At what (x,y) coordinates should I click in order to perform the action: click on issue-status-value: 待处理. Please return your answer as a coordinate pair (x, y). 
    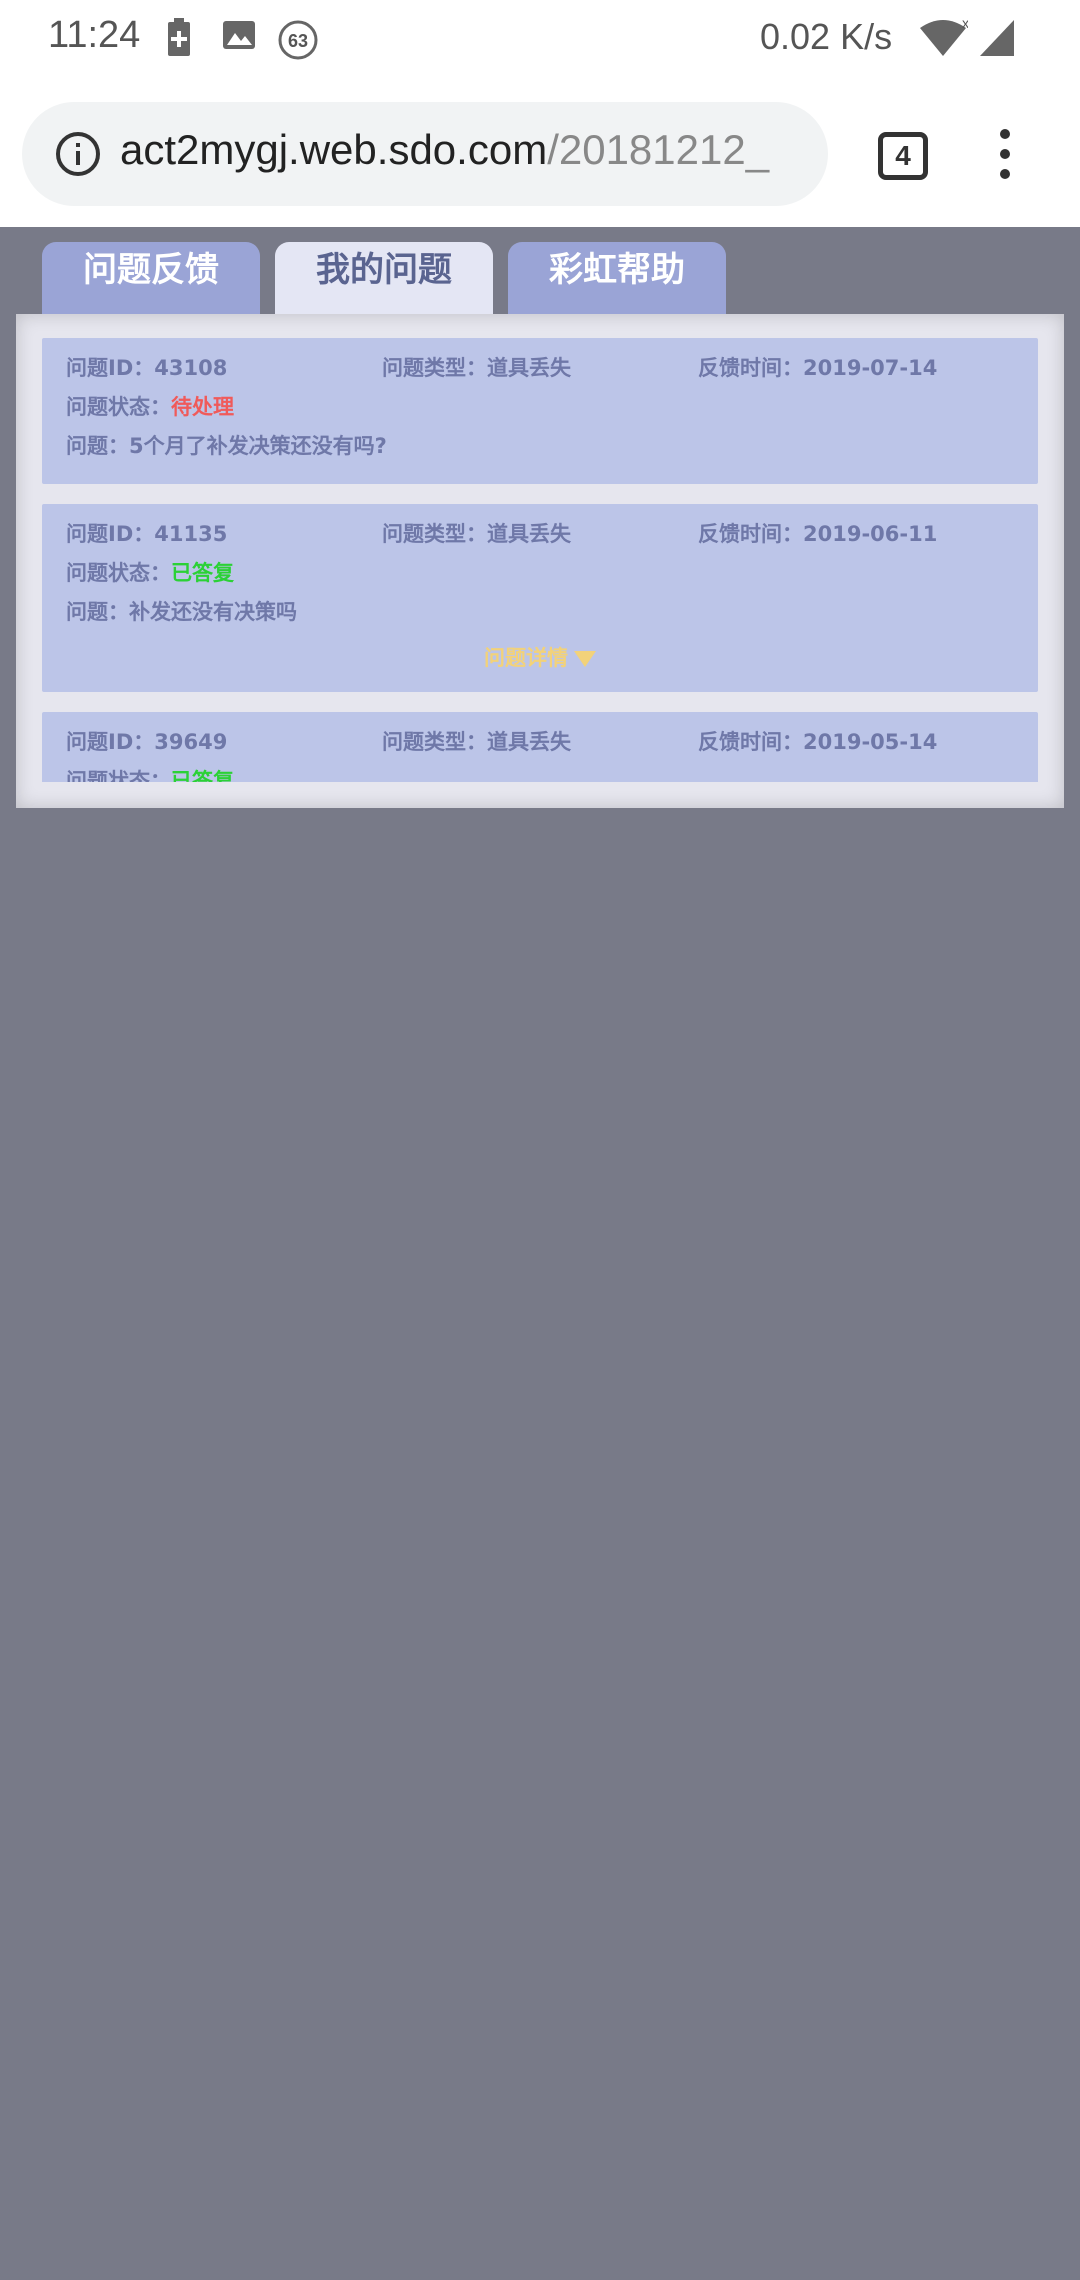
    Looking at the image, I should click on (202, 407).